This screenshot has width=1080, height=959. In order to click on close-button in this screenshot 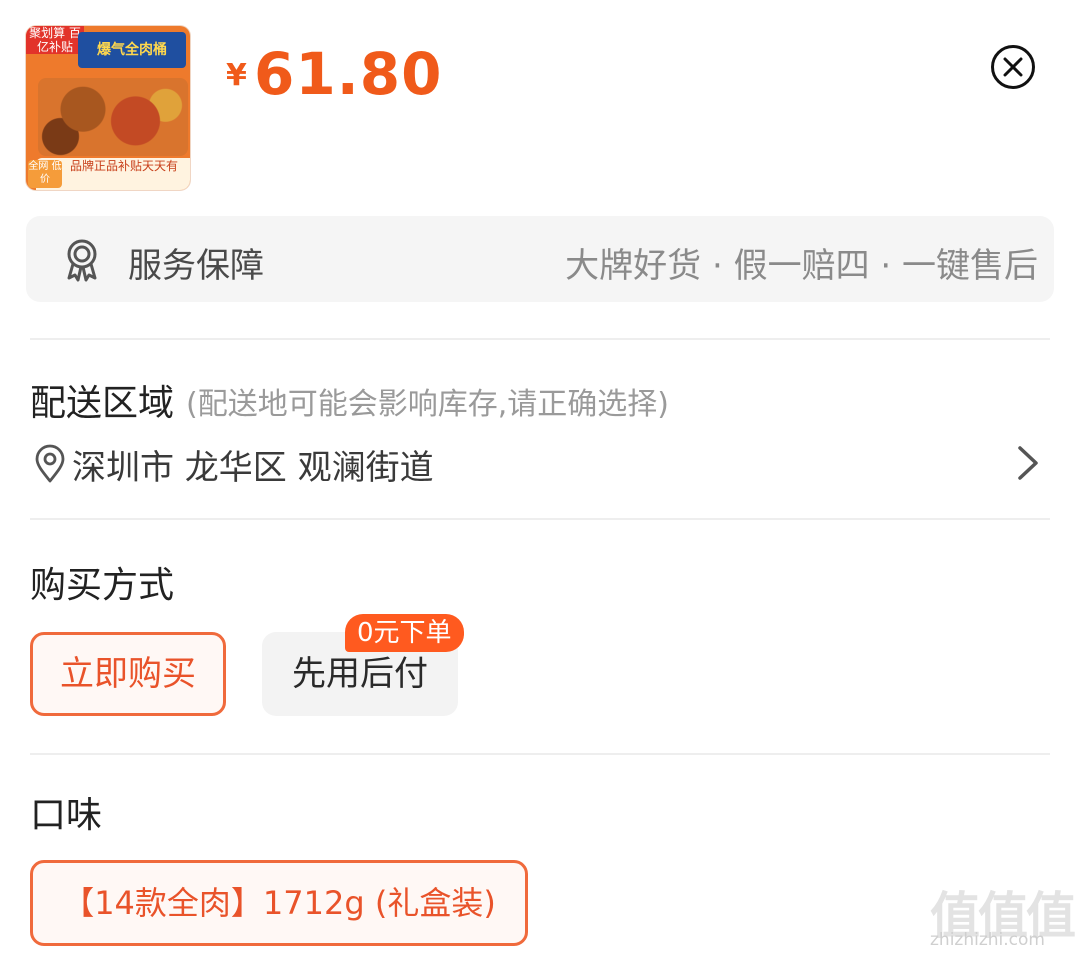, I will do `click(1013, 67)`.